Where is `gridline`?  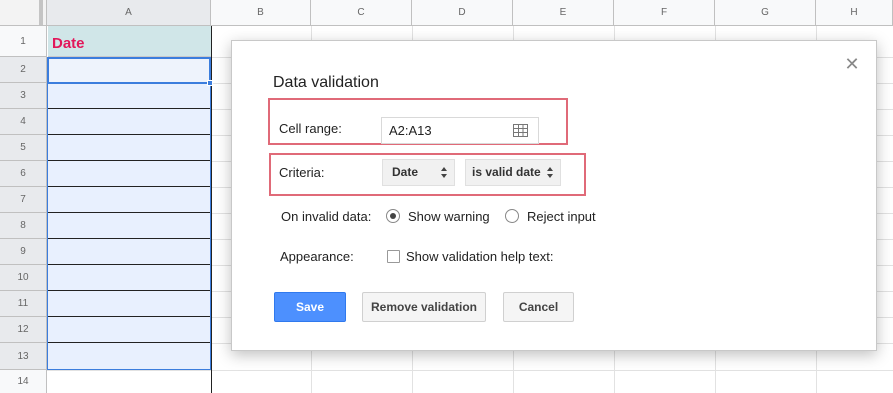
gridline is located at coordinates (470, 370).